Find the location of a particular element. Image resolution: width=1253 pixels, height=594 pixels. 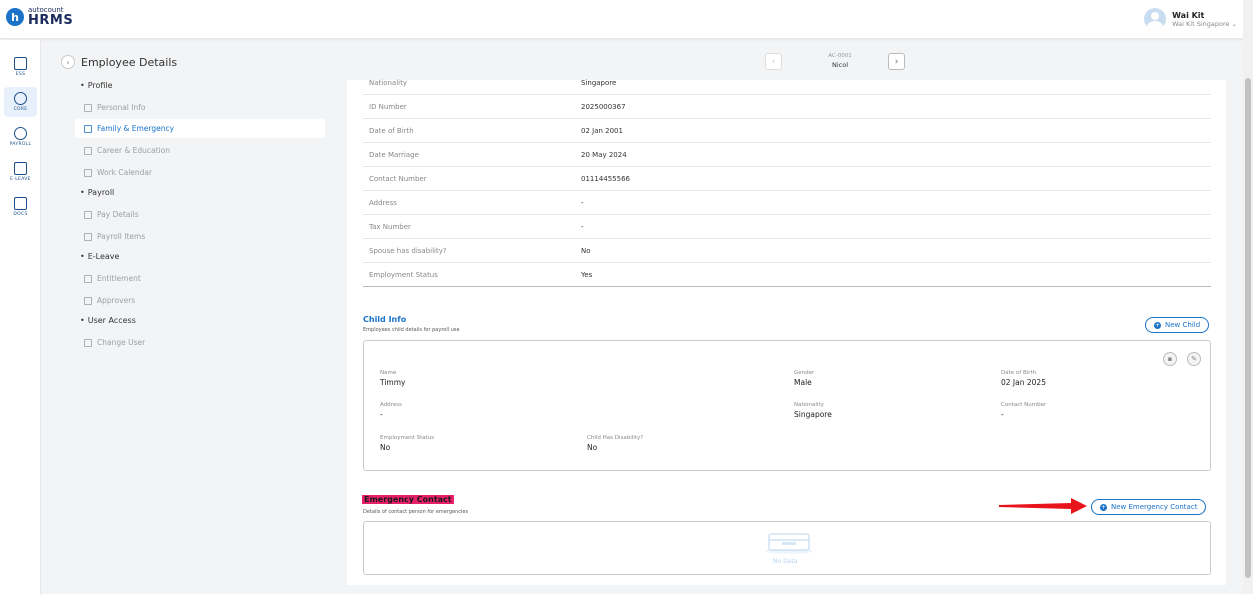

briefcase-icon is located at coordinates (88, 150).